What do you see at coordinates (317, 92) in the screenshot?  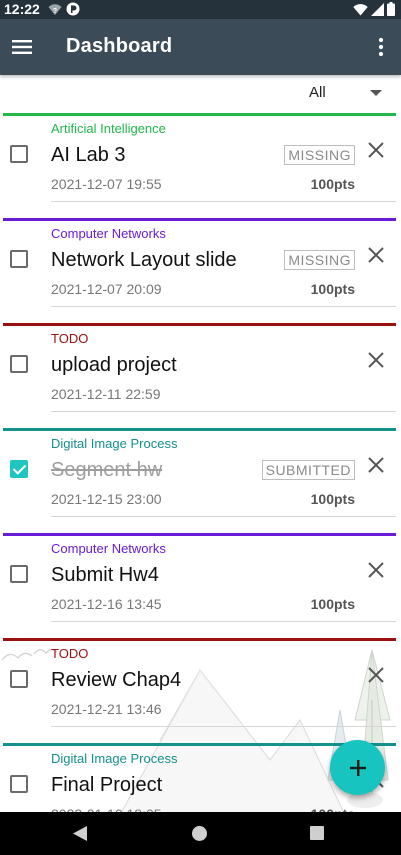 I see `filter-selected-value: All` at bounding box center [317, 92].